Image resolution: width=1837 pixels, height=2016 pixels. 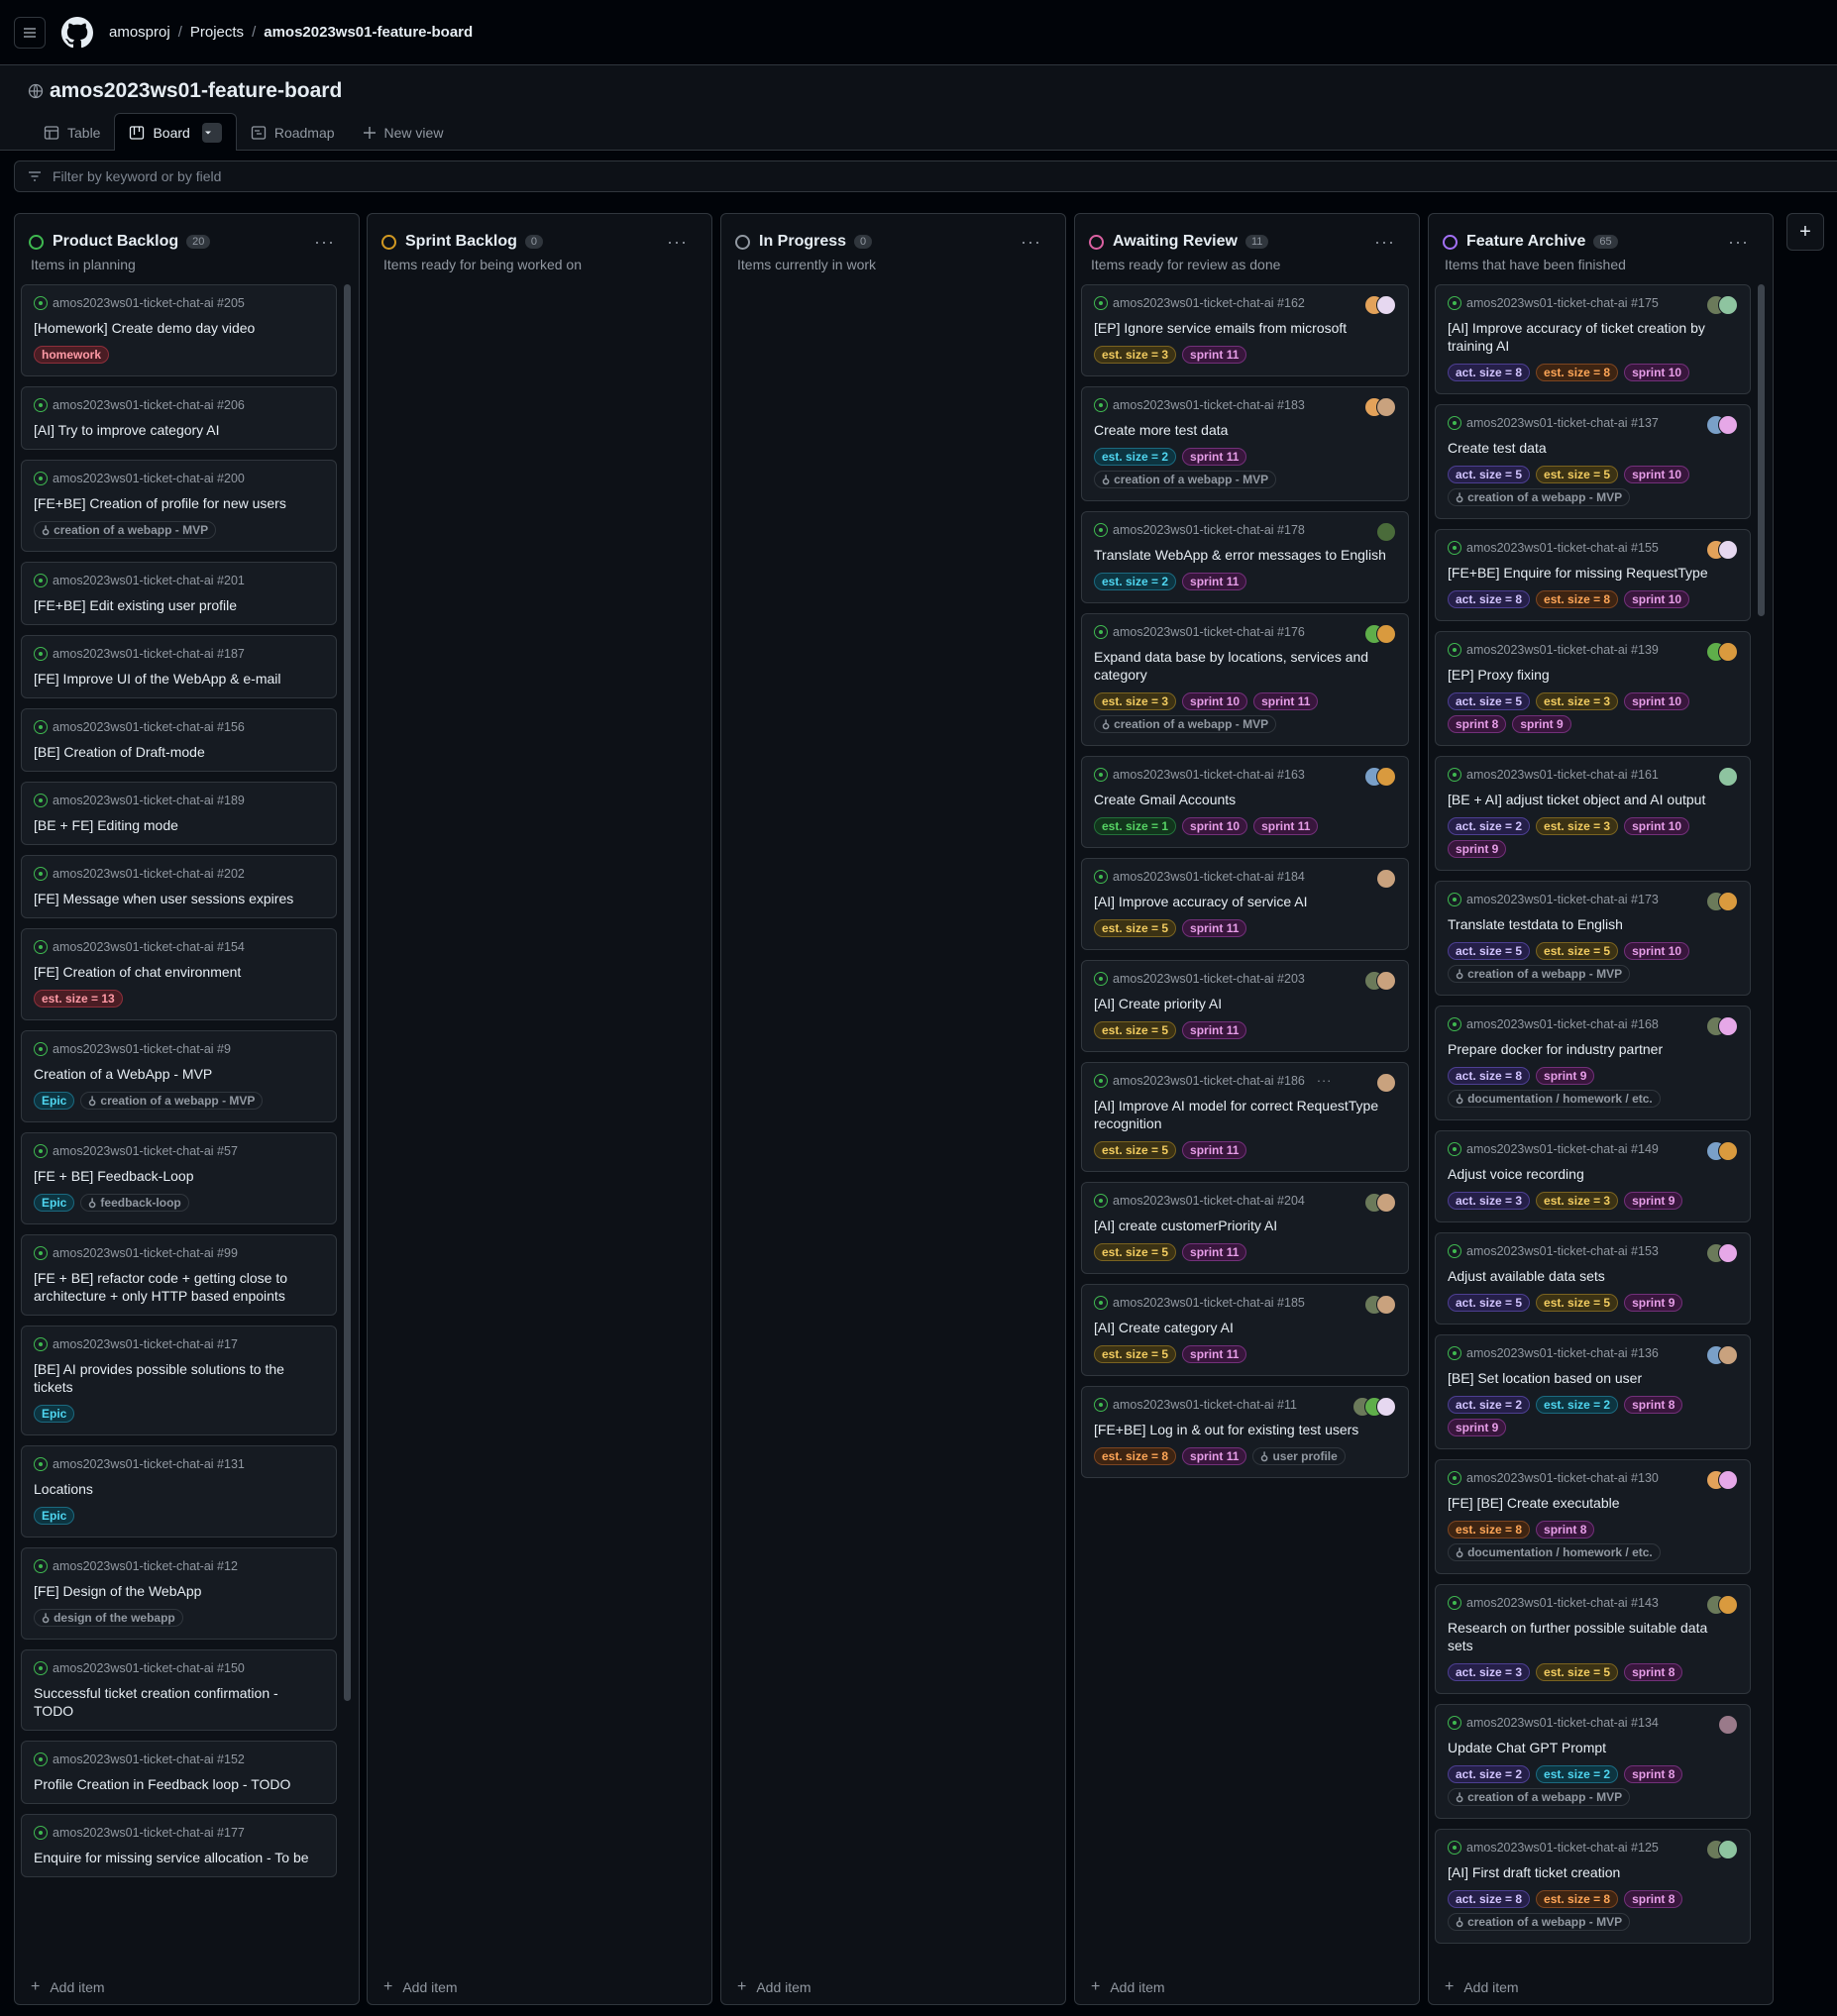 I want to click on issue-reference: amos2023ws01-ticket-chat-ai #125, so click(x=1562, y=1848).